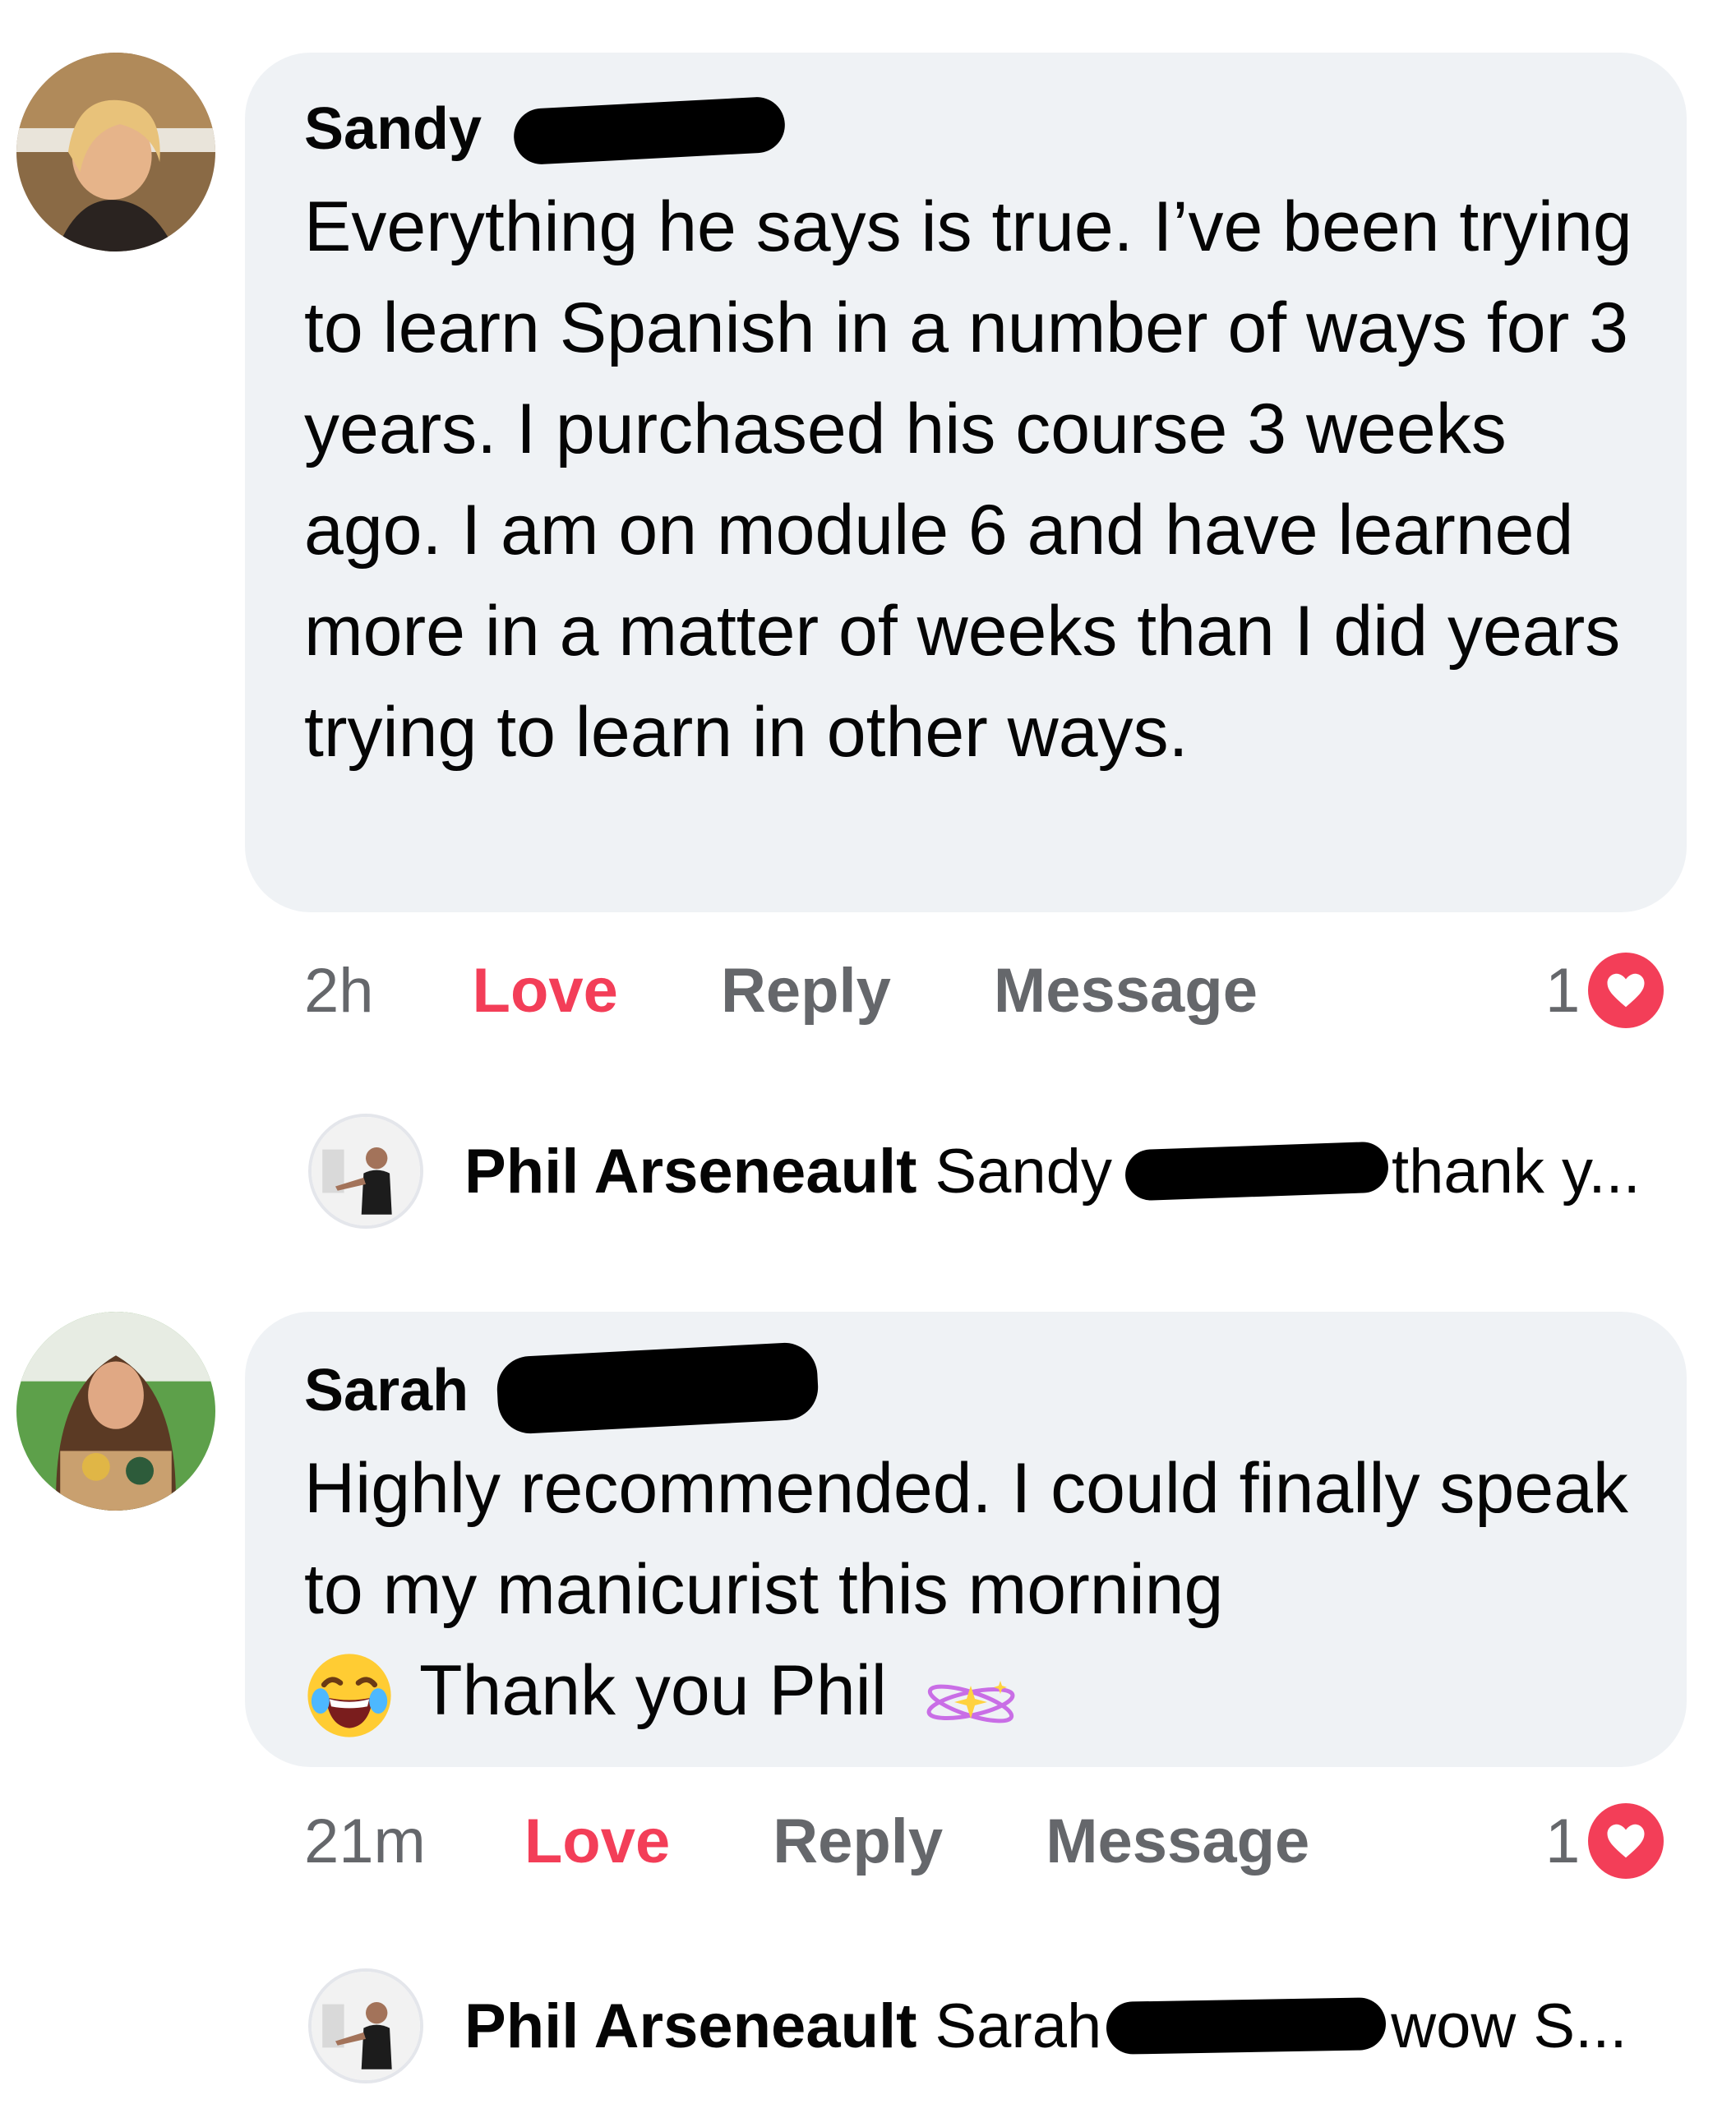 The image size is (1736, 2104). I want to click on sandy-avatar-image, so click(116, 152).